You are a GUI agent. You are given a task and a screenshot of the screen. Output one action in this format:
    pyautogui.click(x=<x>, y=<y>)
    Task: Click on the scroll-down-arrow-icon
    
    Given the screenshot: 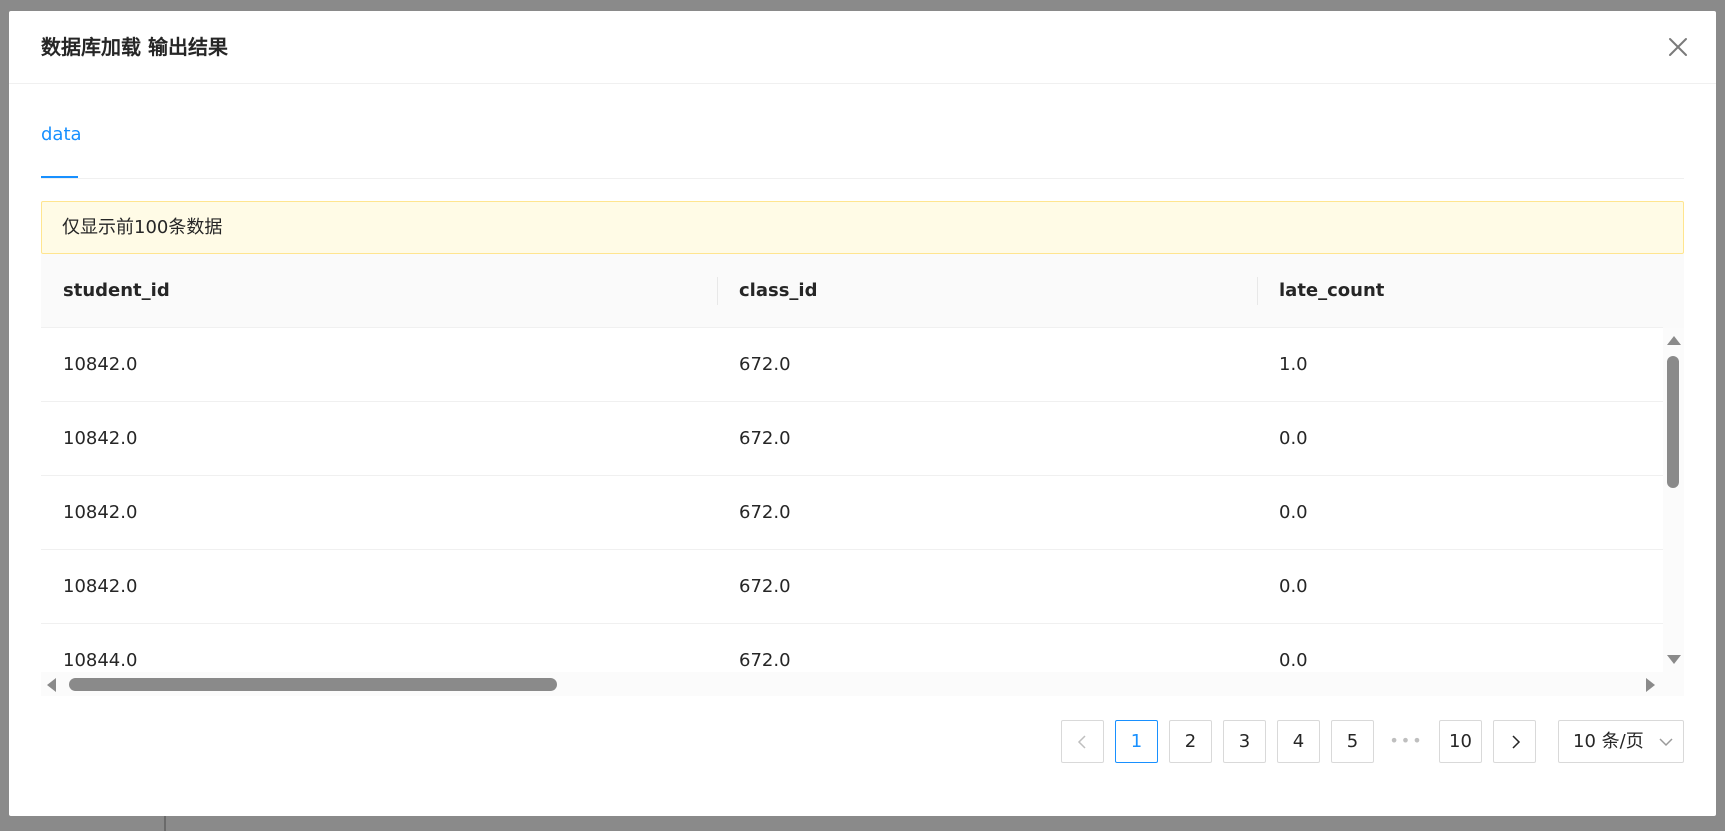 What is the action you would take?
    pyautogui.click(x=1674, y=659)
    